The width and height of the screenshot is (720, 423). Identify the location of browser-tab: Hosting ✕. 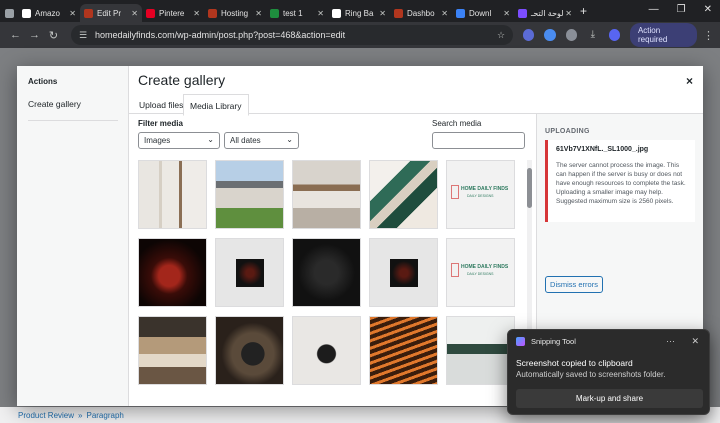
(235, 13).